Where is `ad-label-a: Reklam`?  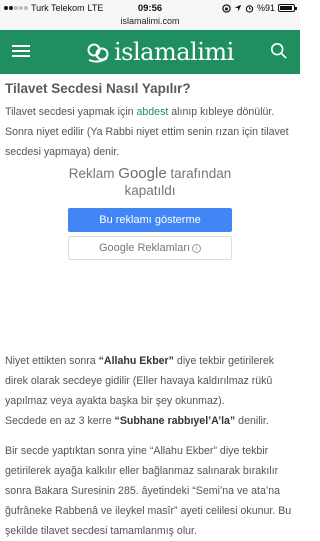 ad-label-a: Reklam is located at coordinates (93, 173).